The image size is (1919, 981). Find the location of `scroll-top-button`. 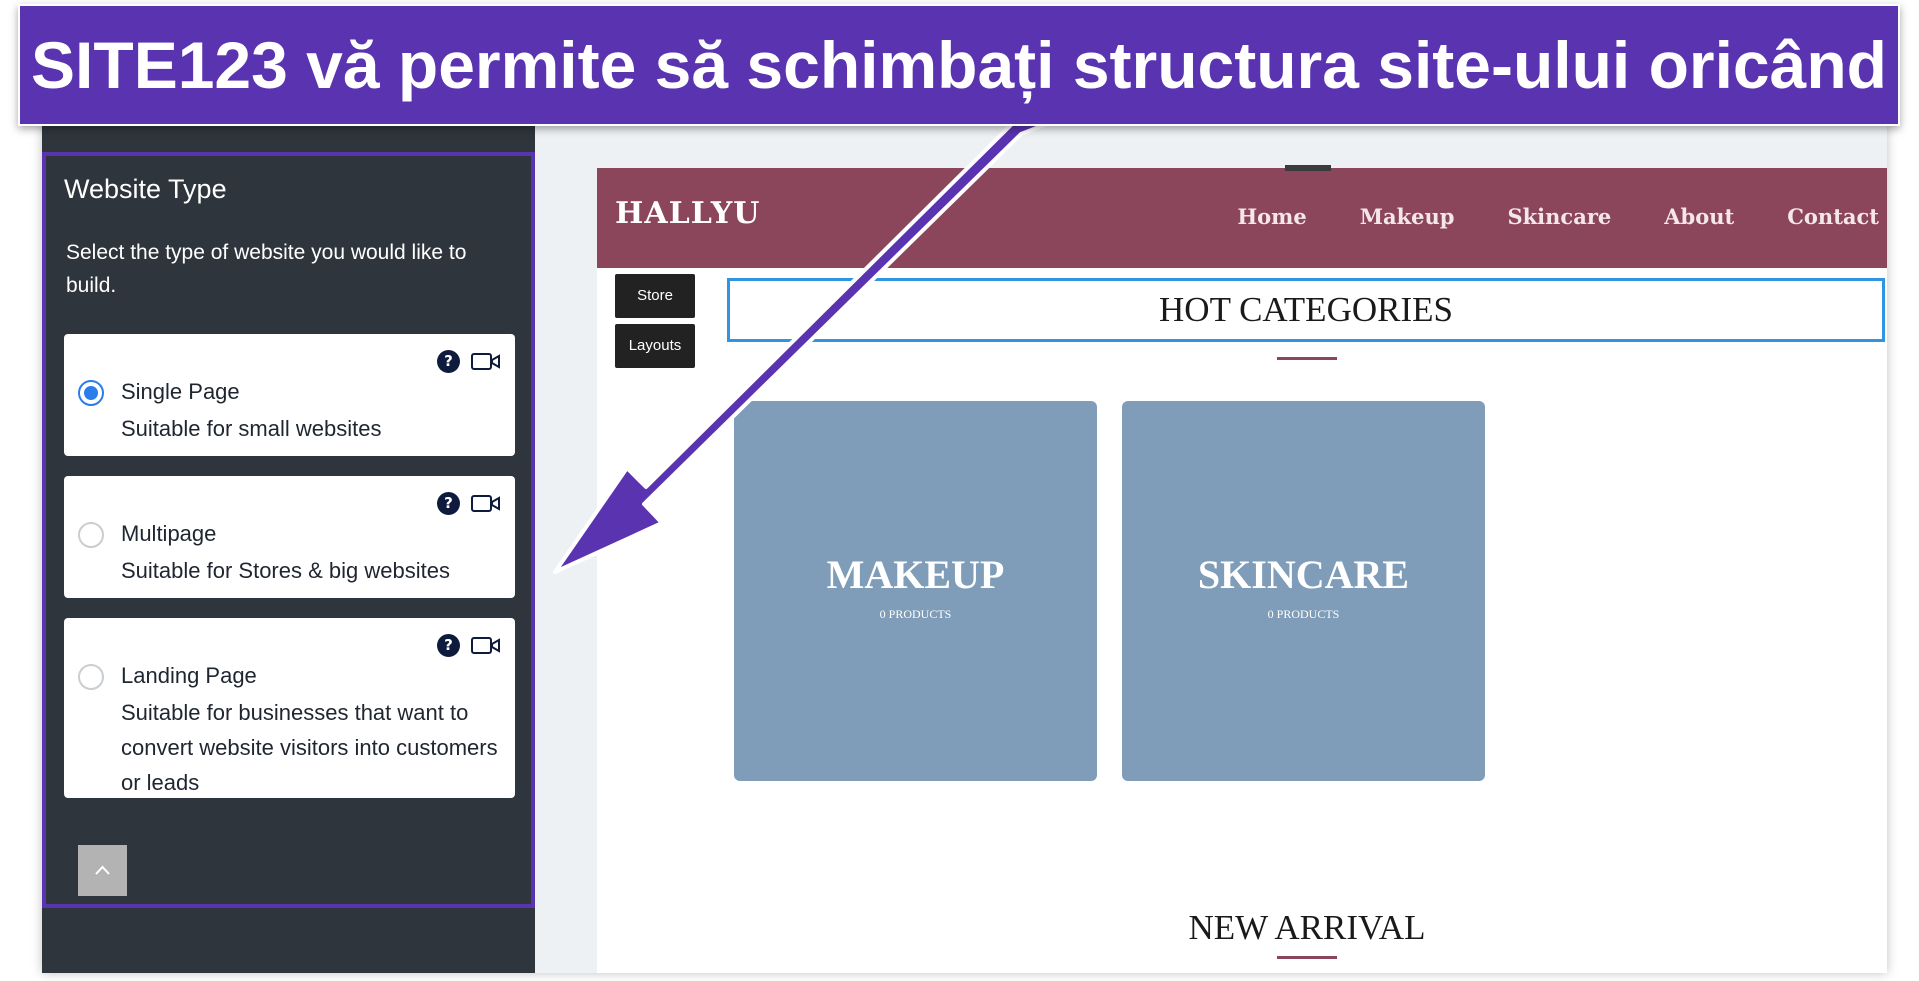

scroll-top-button is located at coordinates (102, 870).